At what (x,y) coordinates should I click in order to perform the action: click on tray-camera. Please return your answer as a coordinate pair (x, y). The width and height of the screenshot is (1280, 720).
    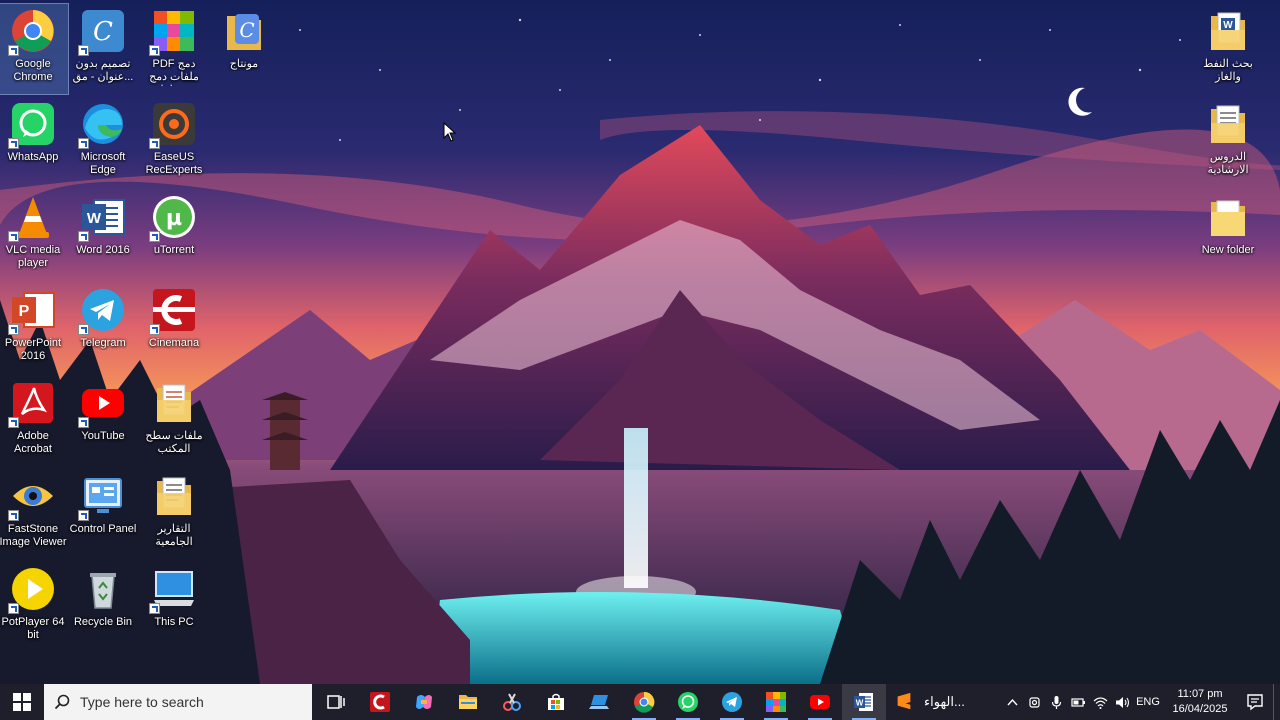
    Looking at the image, I should click on (1034, 702).